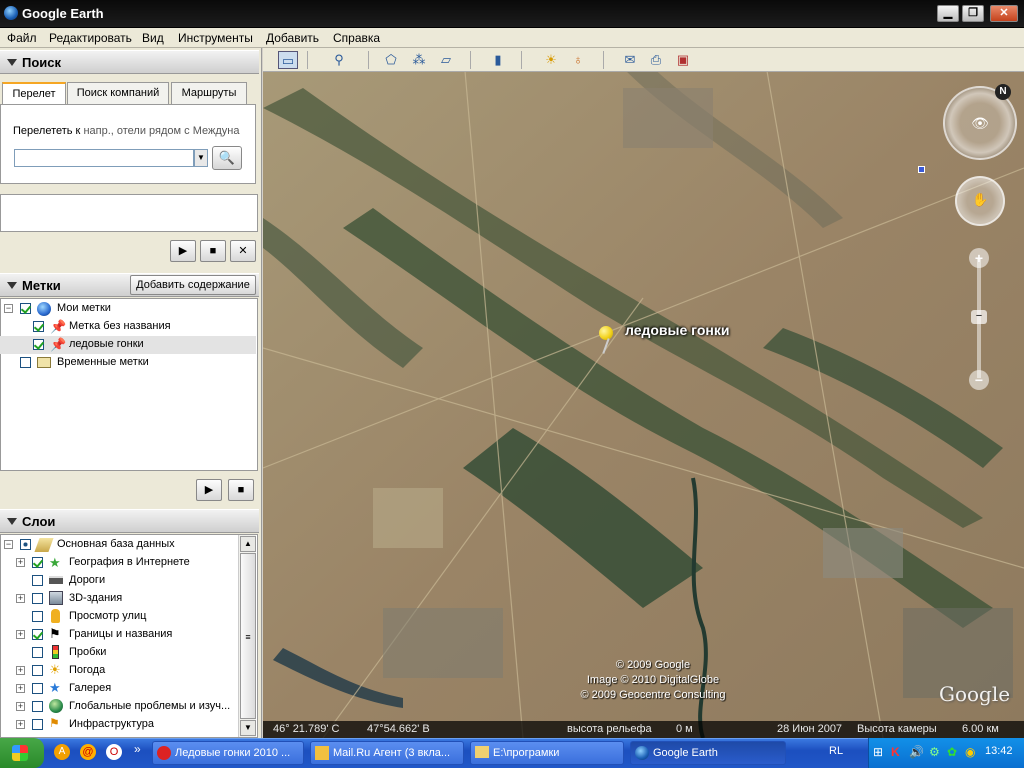 The width and height of the screenshot is (1024, 768). I want to click on taskbar-item-google-earth: Google Earth, so click(708, 753).